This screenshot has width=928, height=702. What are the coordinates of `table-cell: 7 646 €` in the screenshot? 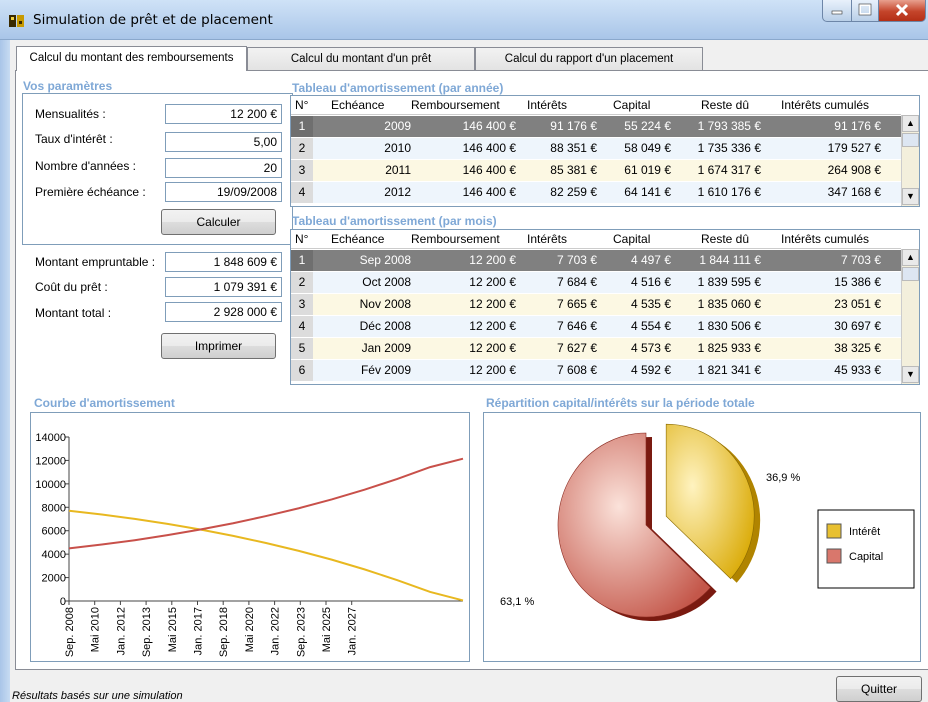 It's located at (576, 326).